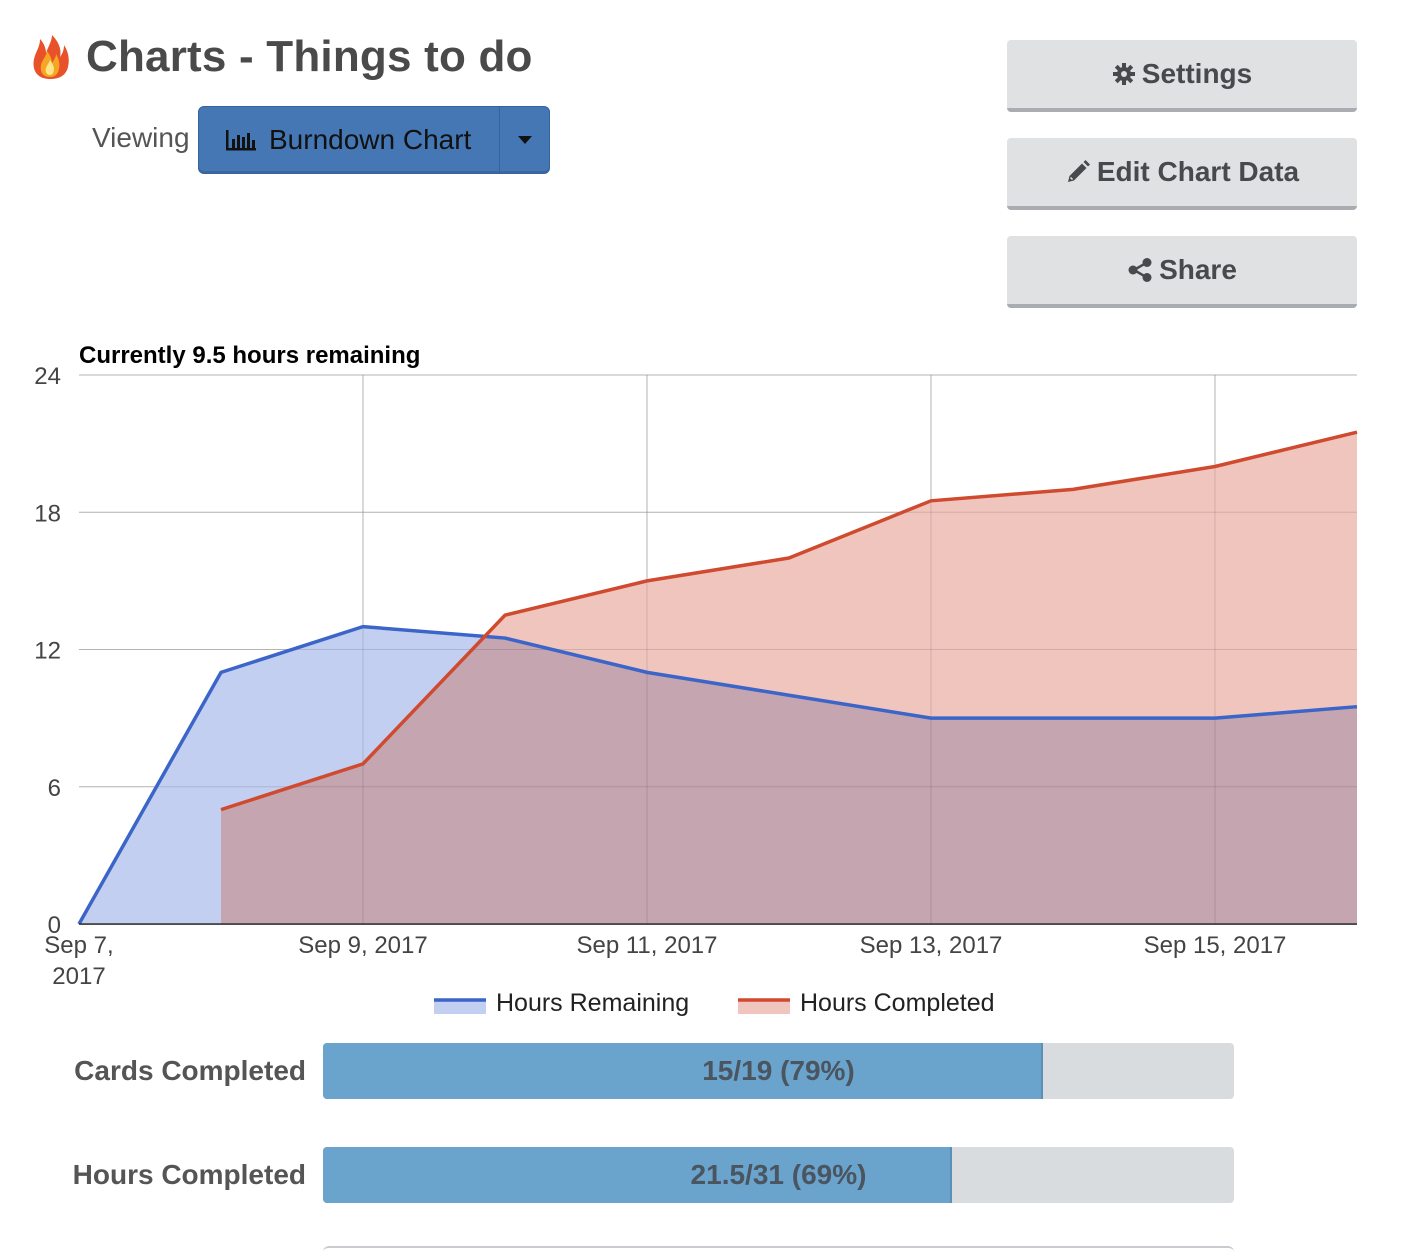 The width and height of the screenshot is (1406, 1252). I want to click on x-tick-label: 2017, so click(78, 976).